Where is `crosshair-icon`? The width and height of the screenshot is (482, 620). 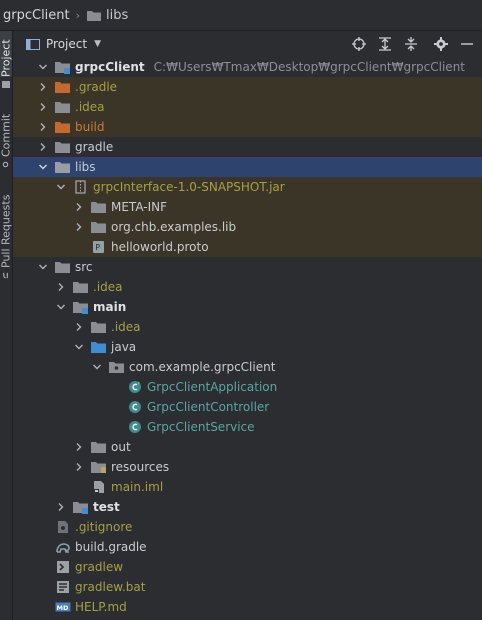
crosshair-icon is located at coordinates (359, 44).